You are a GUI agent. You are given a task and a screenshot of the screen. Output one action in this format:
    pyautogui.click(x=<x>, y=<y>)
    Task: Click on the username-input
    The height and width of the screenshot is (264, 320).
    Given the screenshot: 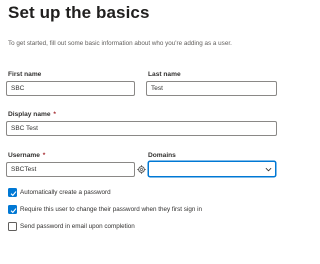 What is the action you would take?
    pyautogui.click(x=70, y=169)
    